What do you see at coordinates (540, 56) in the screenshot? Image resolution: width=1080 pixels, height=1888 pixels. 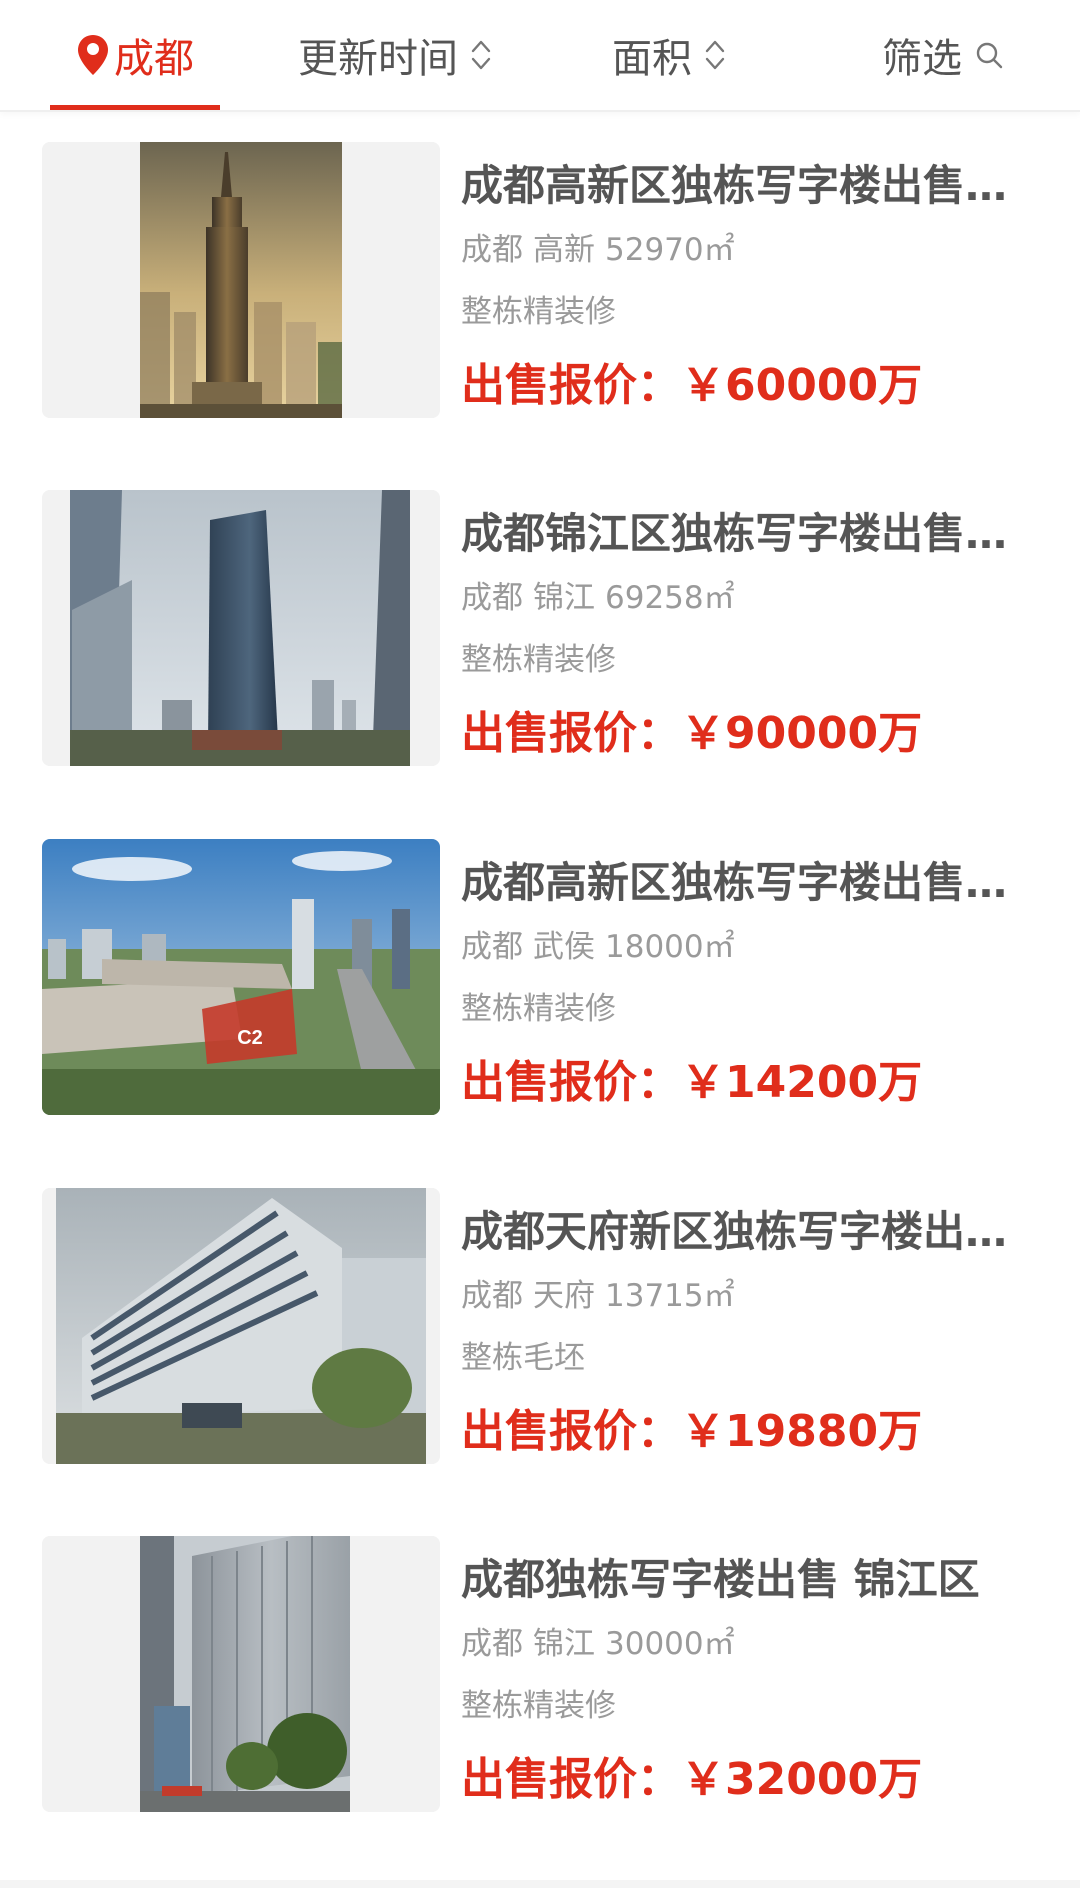 I see `filter-bar: 成都 更新时间 面积 筛选` at bounding box center [540, 56].